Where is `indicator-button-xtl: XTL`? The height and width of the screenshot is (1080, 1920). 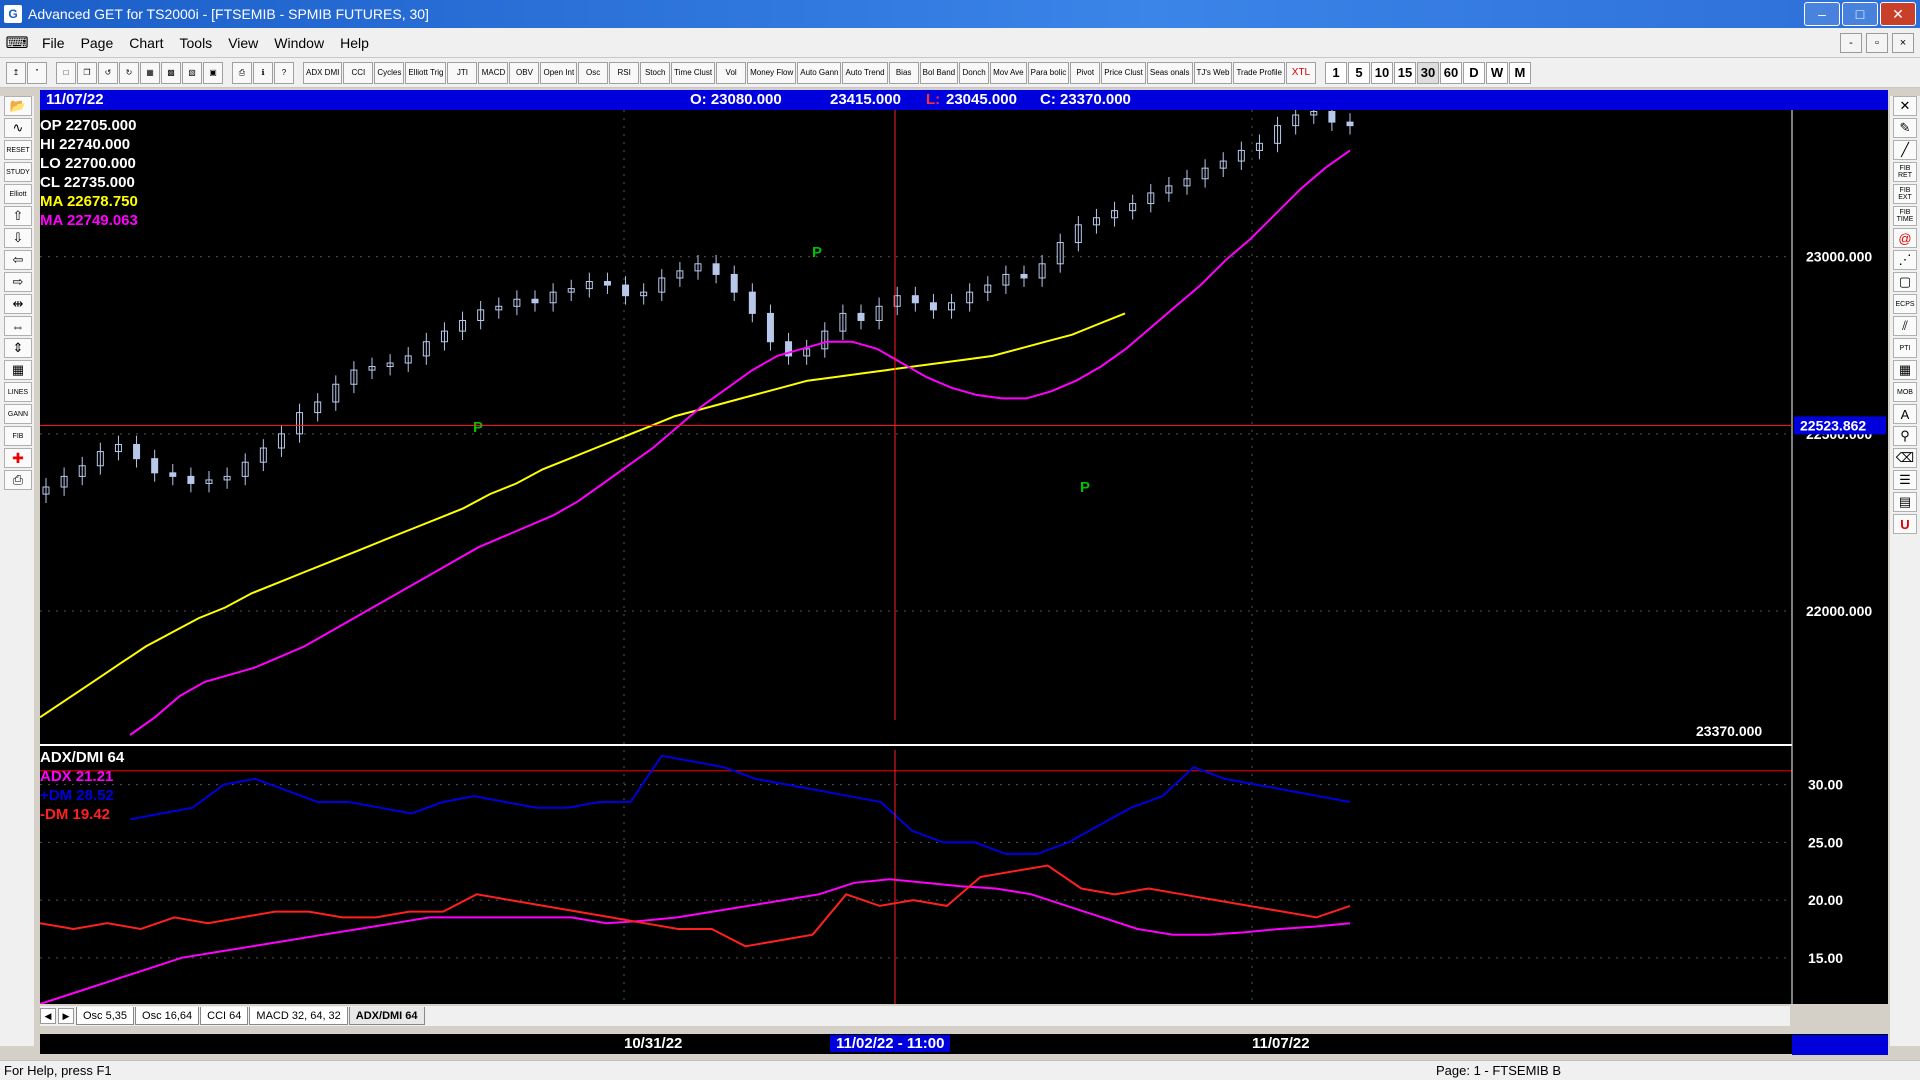 indicator-button-xtl: XTL is located at coordinates (1300, 72).